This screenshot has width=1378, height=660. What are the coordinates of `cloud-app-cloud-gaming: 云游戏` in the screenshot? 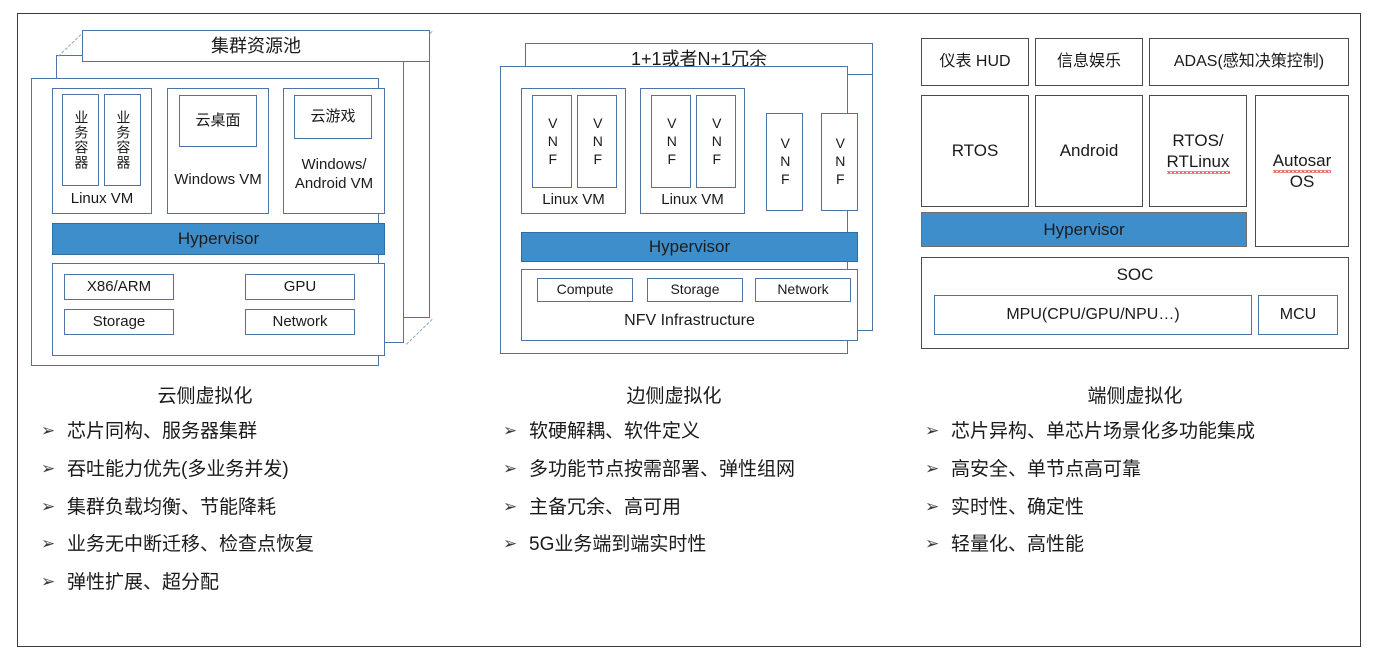 It's located at (333, 117).